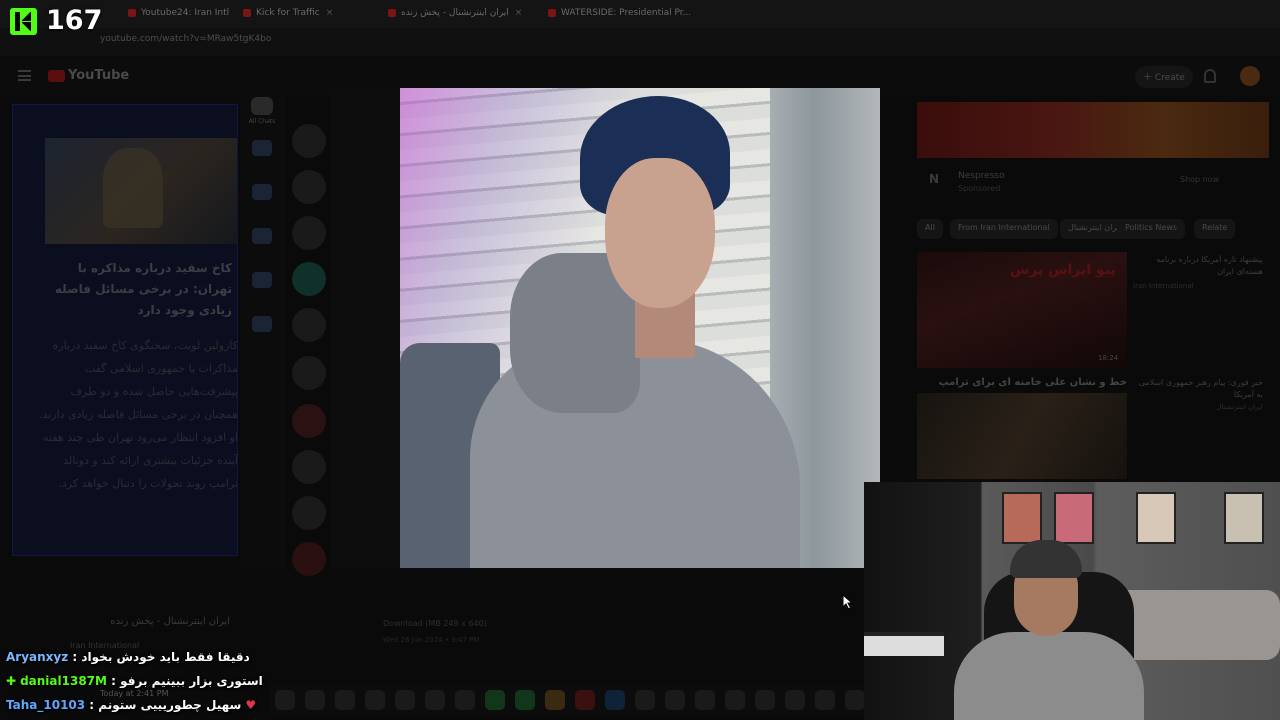 This screenshot has height=720, width=1280. Describe the element at coordinates (305, 14) in the screenshot. I see `browser-tab: Kick for Traffic ×` at that location.